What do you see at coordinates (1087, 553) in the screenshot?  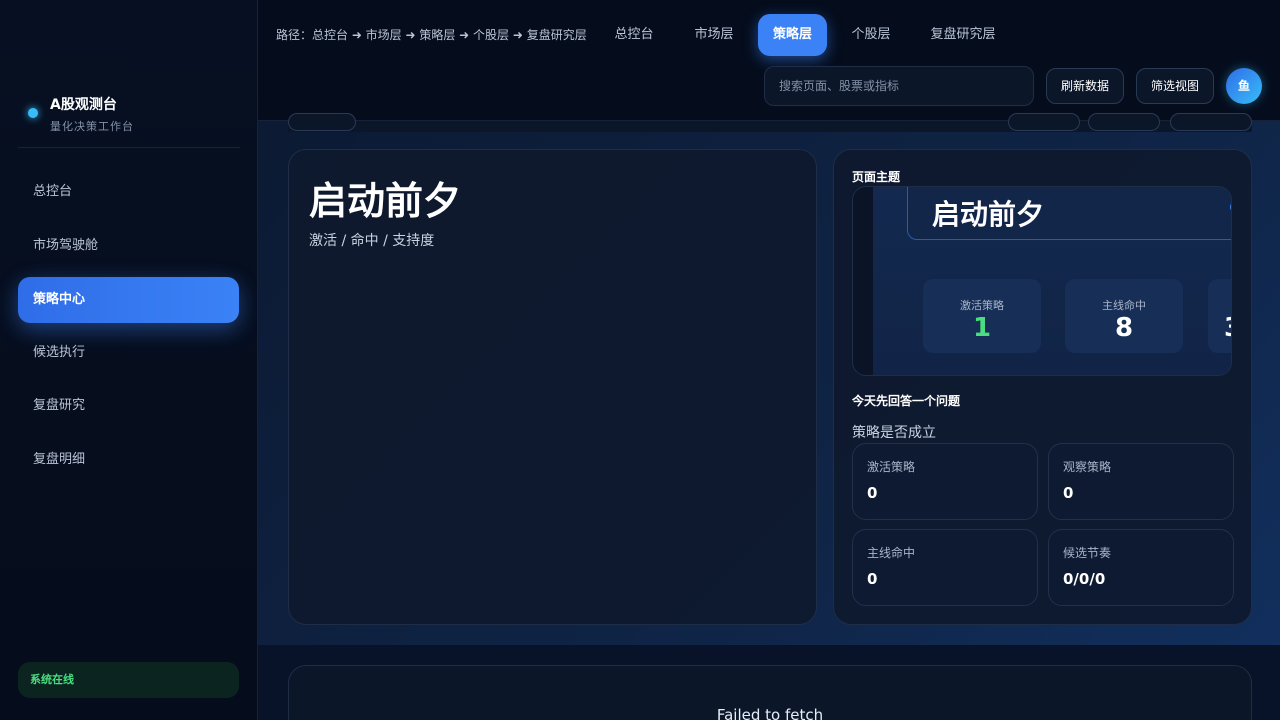 I see `stat-label: 候选节奏` at bounding box center [1087, 553].